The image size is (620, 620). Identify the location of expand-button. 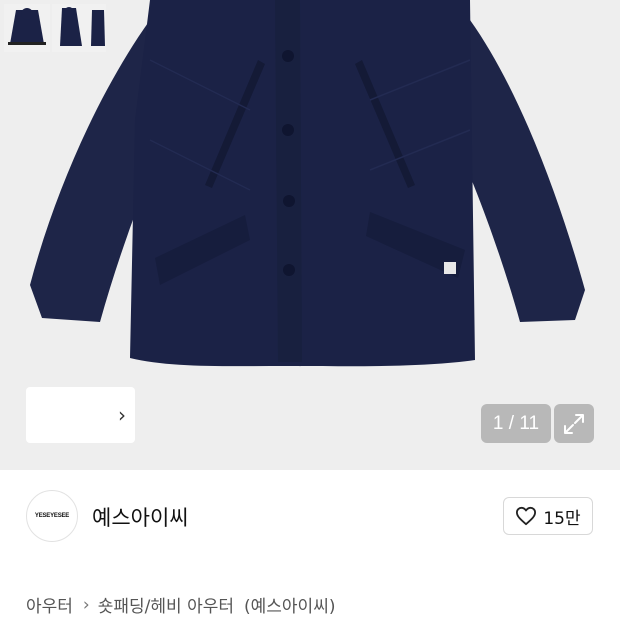
(574, 423).